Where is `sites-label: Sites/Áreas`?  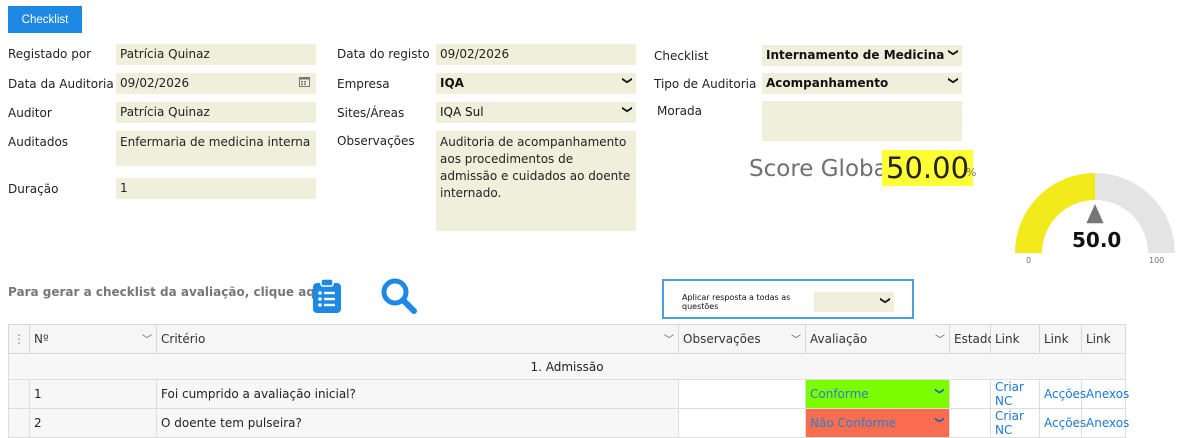 sites-label: Sites/Áreas is located at coordinates (371, 113).